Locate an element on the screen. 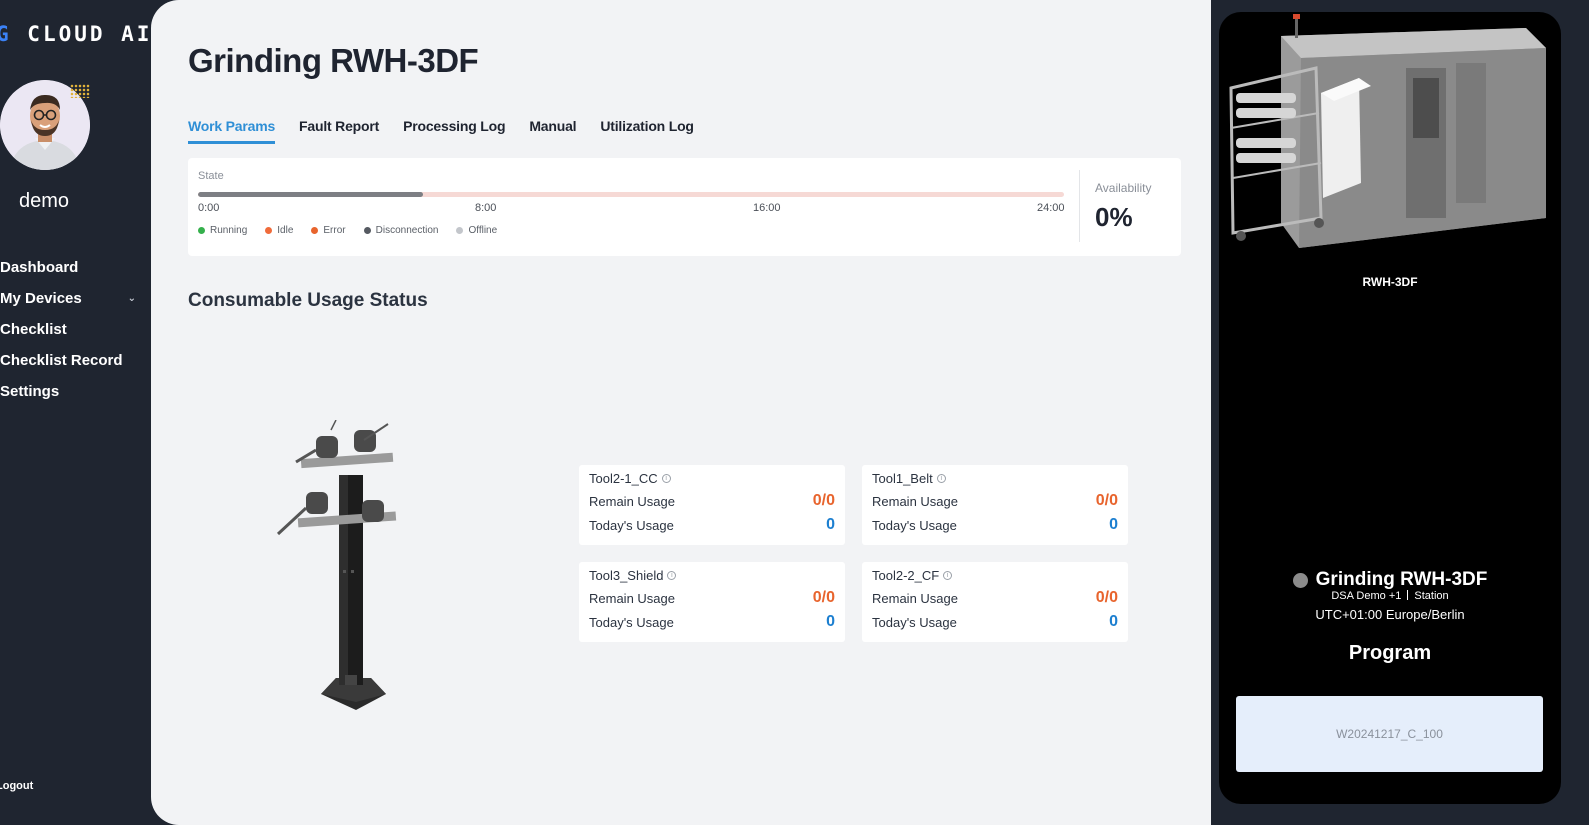  brand-logo: G CLOUD AI is located at coordinates (76, 34).